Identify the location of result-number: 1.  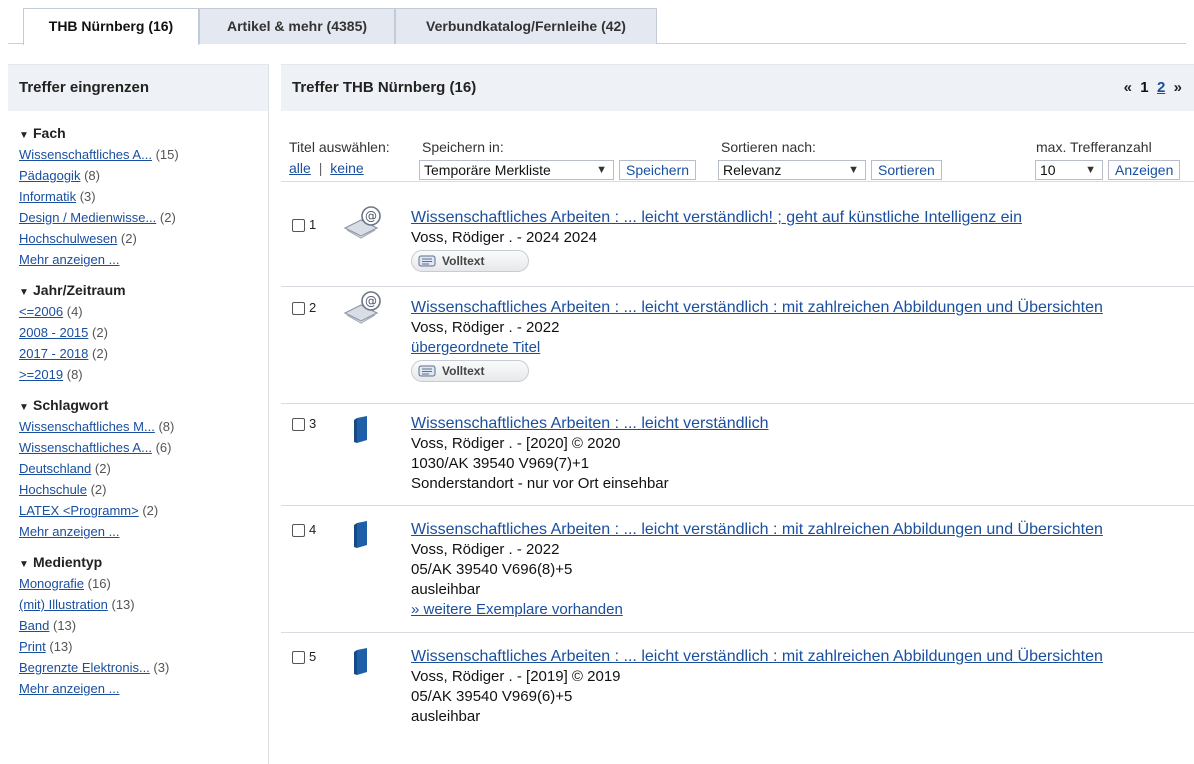
(313, 224).